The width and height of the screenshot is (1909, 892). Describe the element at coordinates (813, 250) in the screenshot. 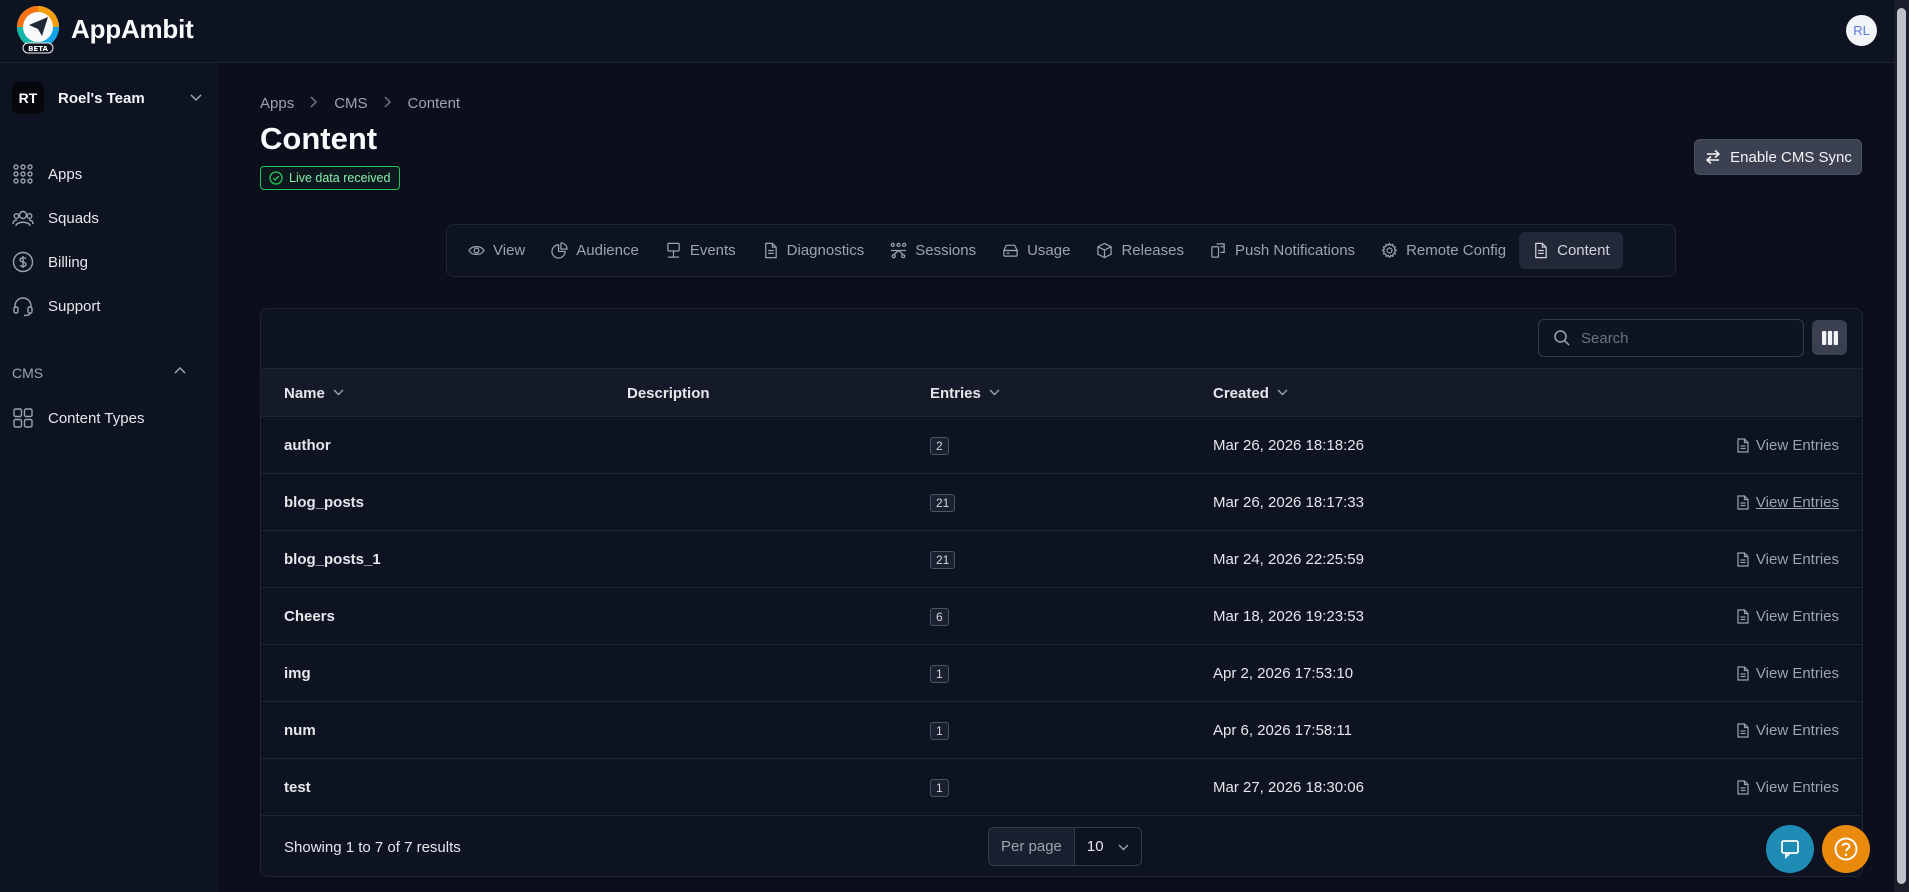

I see `tab-diagnostics: Diagnostics` at that location.